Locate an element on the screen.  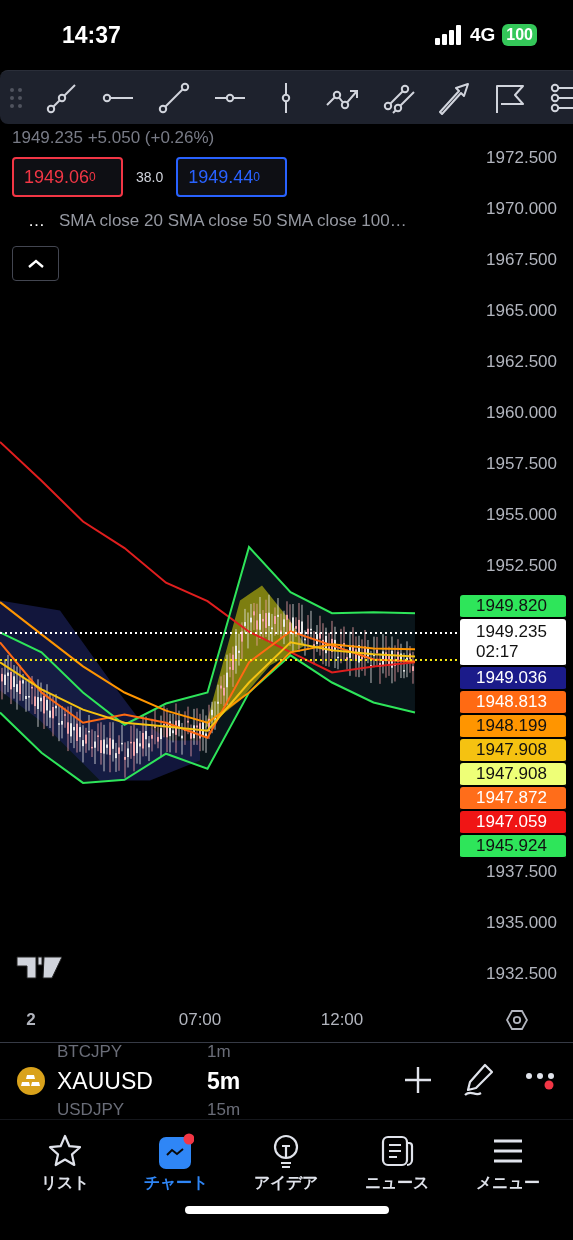
price-axis-label: 1965.000 is located at coordinates (521, 311).